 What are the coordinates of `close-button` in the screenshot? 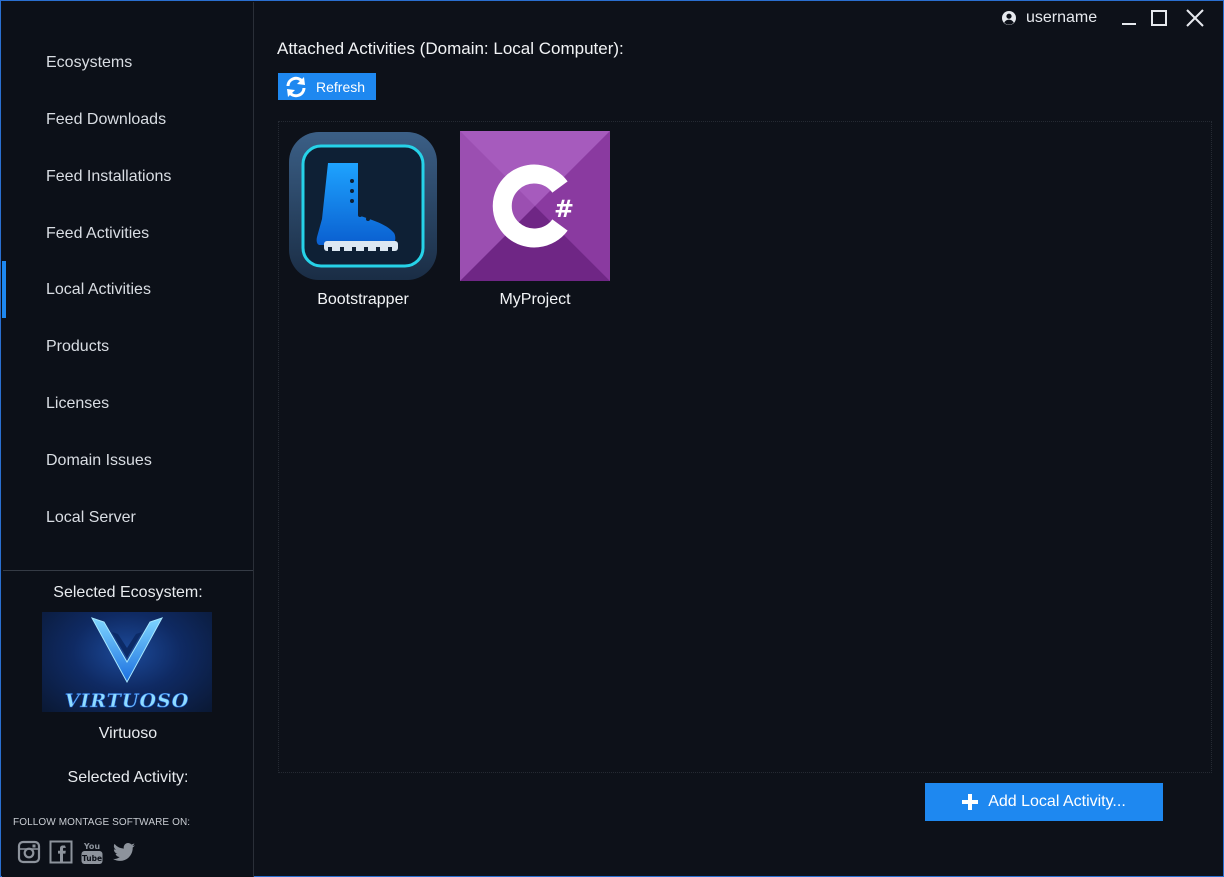 It's located at (1195, 18).